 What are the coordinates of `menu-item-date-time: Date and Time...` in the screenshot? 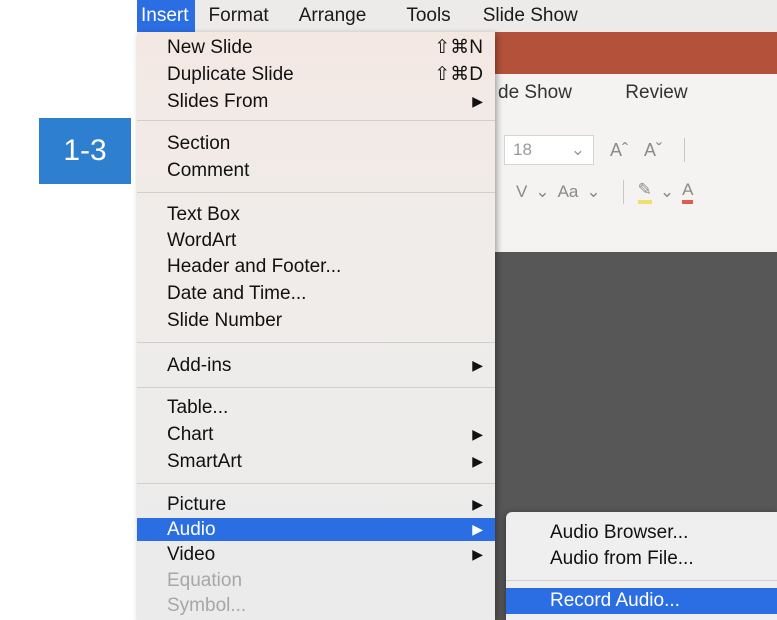 It's located at (316, 293).